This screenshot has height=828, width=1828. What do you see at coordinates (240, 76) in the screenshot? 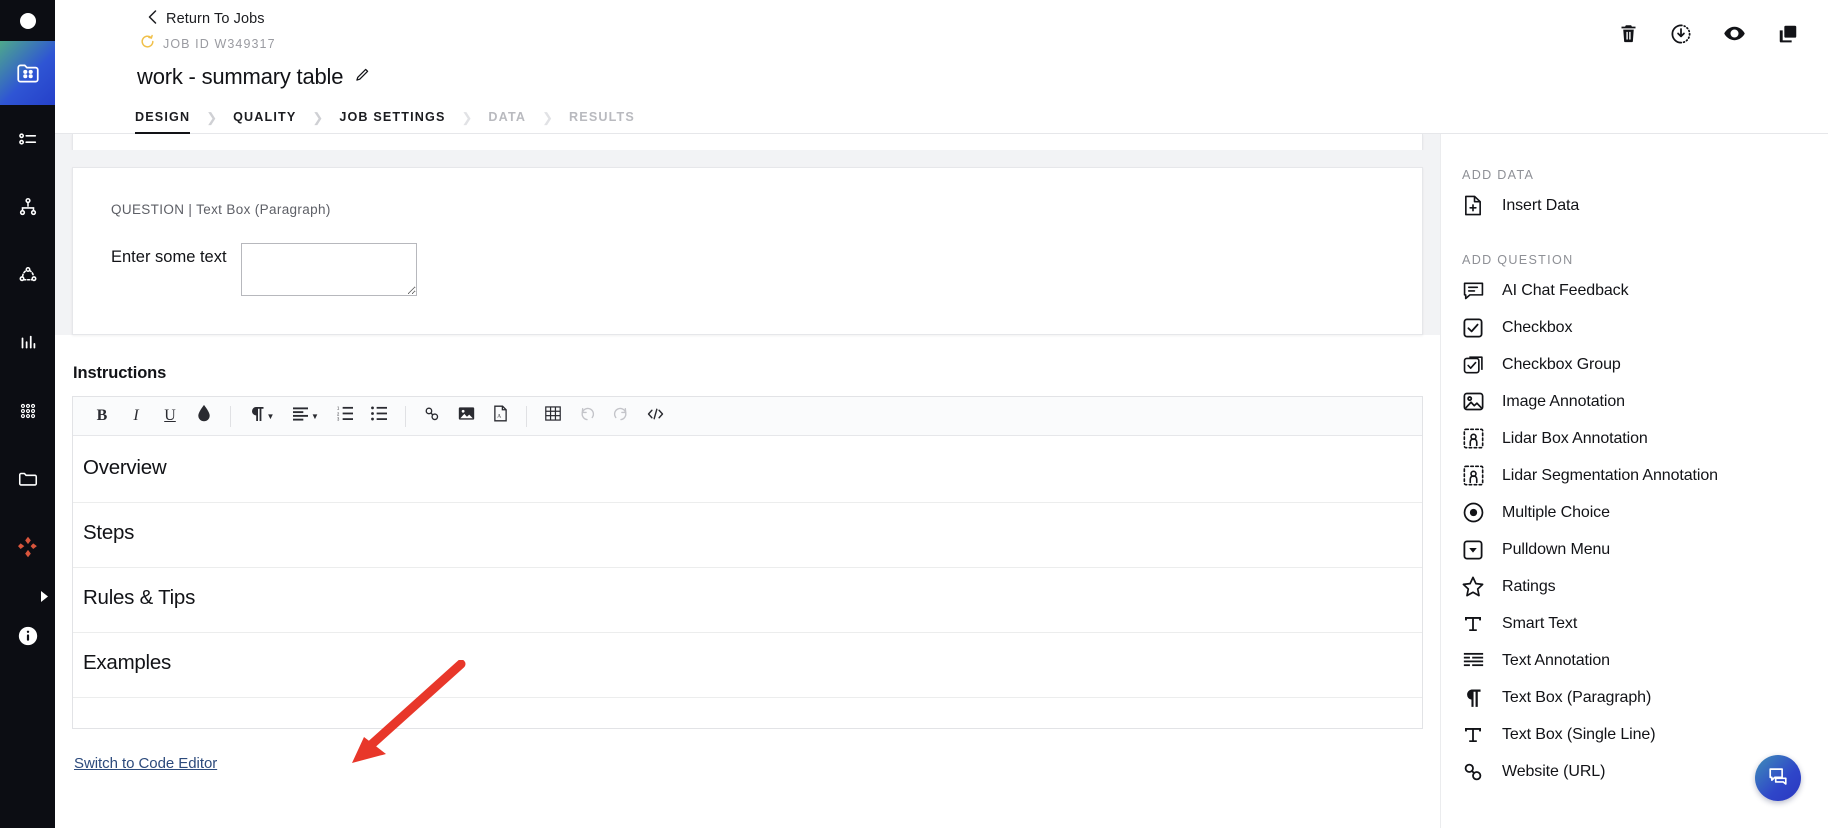
I see `page-title: work - summary table` at bounding box center [240, 76].